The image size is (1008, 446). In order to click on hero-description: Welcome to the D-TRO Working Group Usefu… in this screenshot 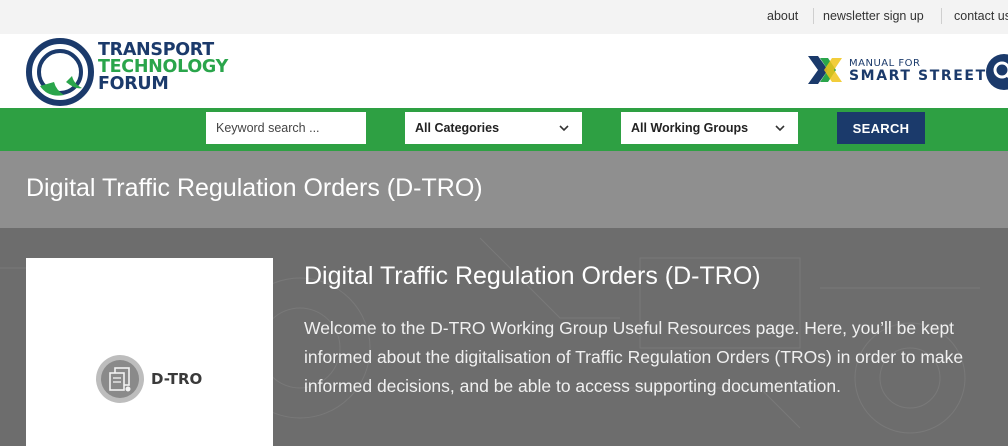, I will do `click(634, 357)`.